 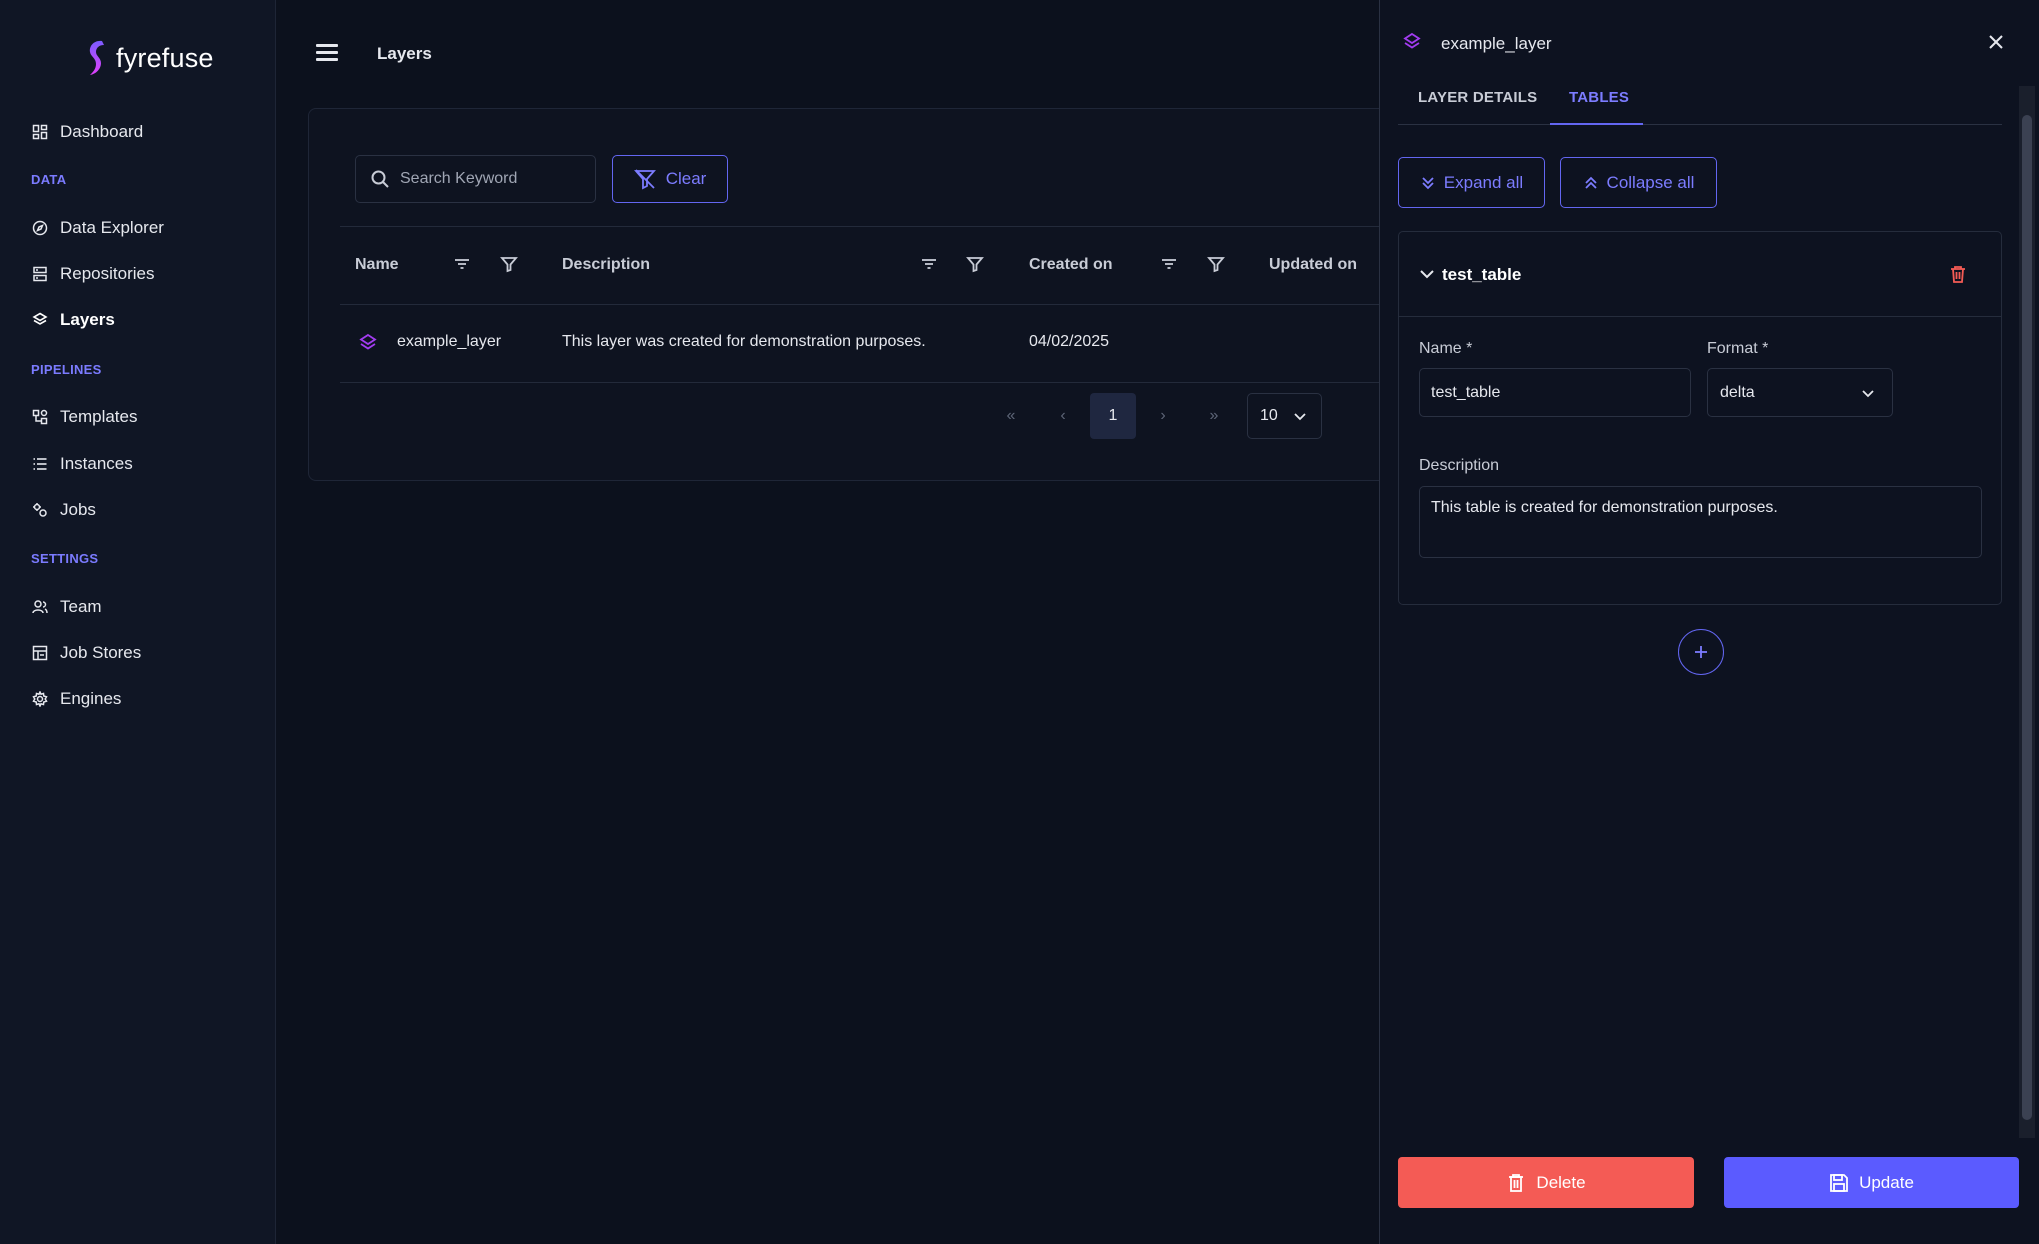 What do you see at coordinates (40, 464) in the screenshot?
I see `list-icon` at bounding box center [40, 464].